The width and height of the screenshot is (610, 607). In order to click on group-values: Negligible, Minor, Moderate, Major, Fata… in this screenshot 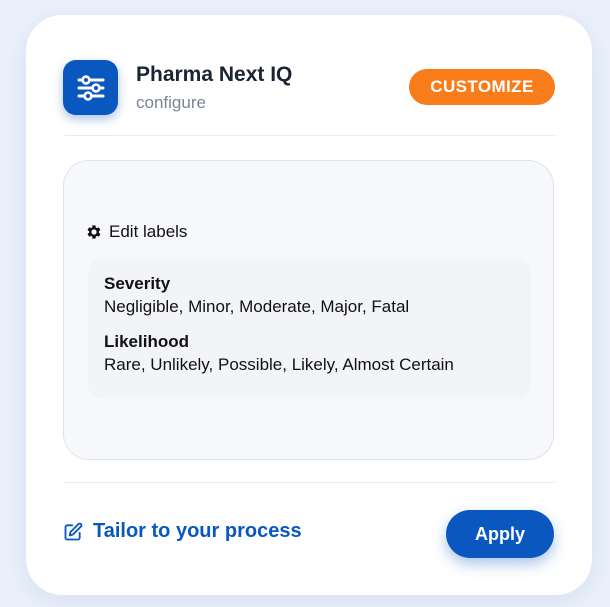, I will do `click(257, 306)`.